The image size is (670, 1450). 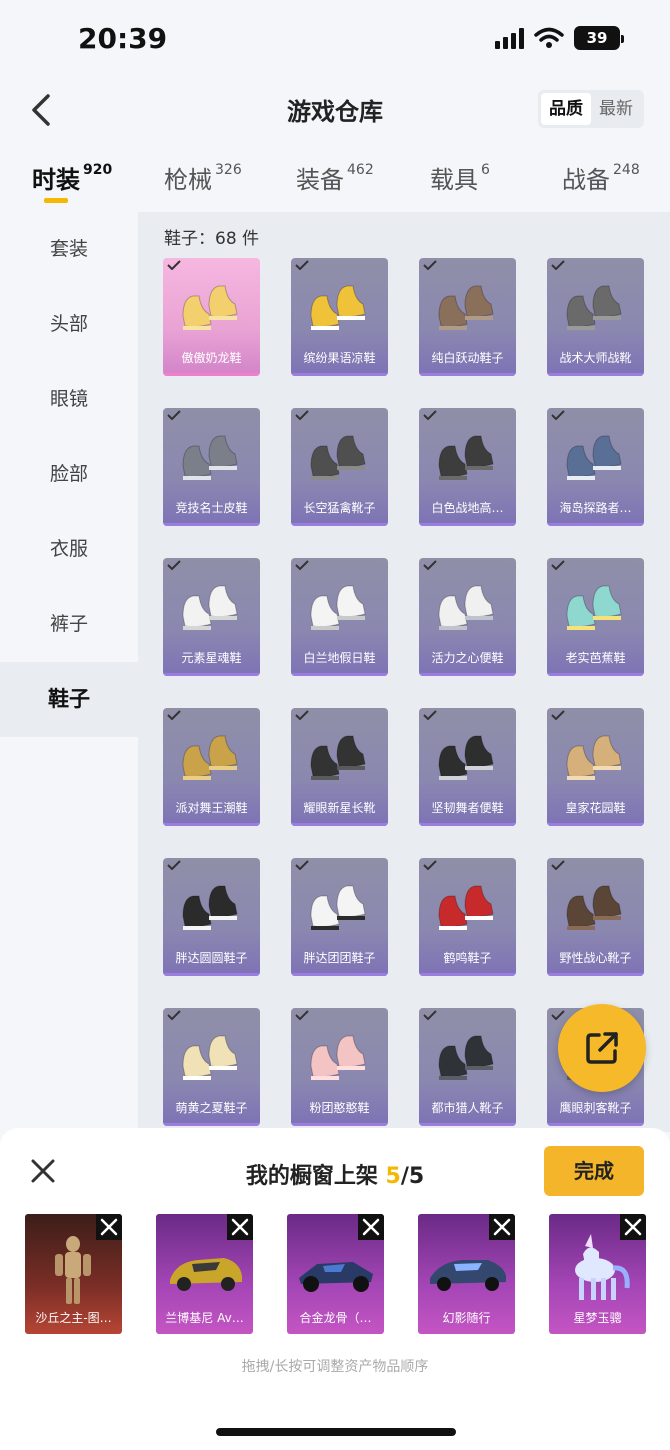 I want to click on sidebar-item-pants: 裤子, so click(x=69, y=624).